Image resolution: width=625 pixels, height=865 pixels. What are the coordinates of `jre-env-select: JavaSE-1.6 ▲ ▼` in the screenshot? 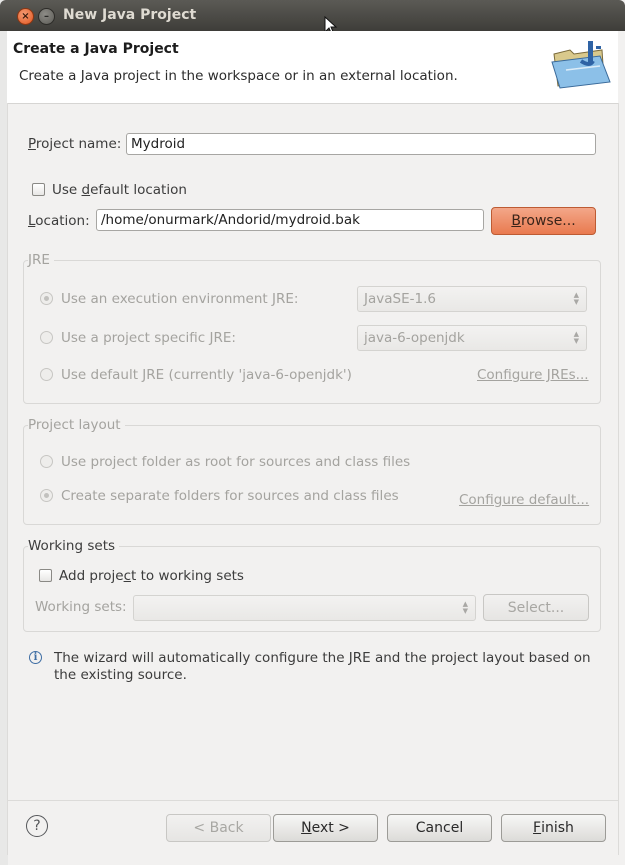 It's located at (472, 299).